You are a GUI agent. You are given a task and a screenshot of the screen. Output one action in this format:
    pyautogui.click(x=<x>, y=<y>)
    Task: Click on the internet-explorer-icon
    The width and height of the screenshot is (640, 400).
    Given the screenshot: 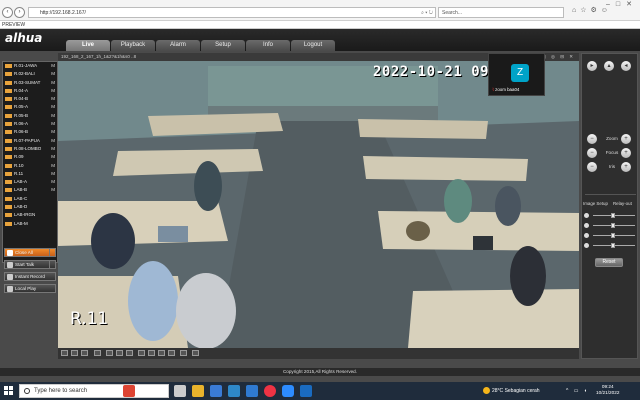 What is the action you would take?
    pyautogui.click(x=306, y=391)
    